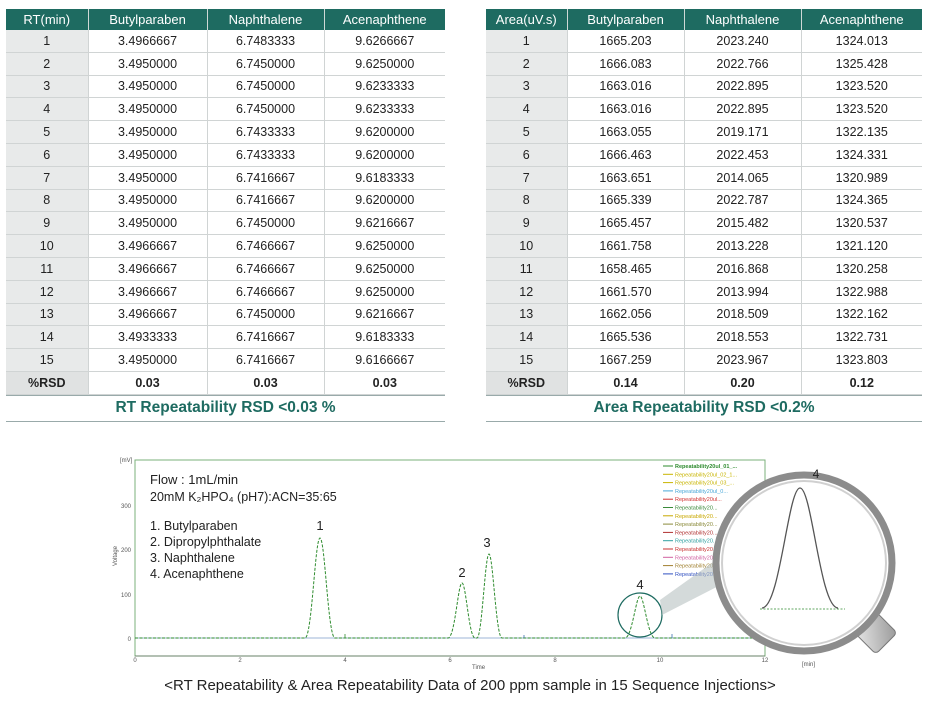  I want to click on table-row: 12 3.4966667 6.7466667 9.6250000, so click(225, 292).